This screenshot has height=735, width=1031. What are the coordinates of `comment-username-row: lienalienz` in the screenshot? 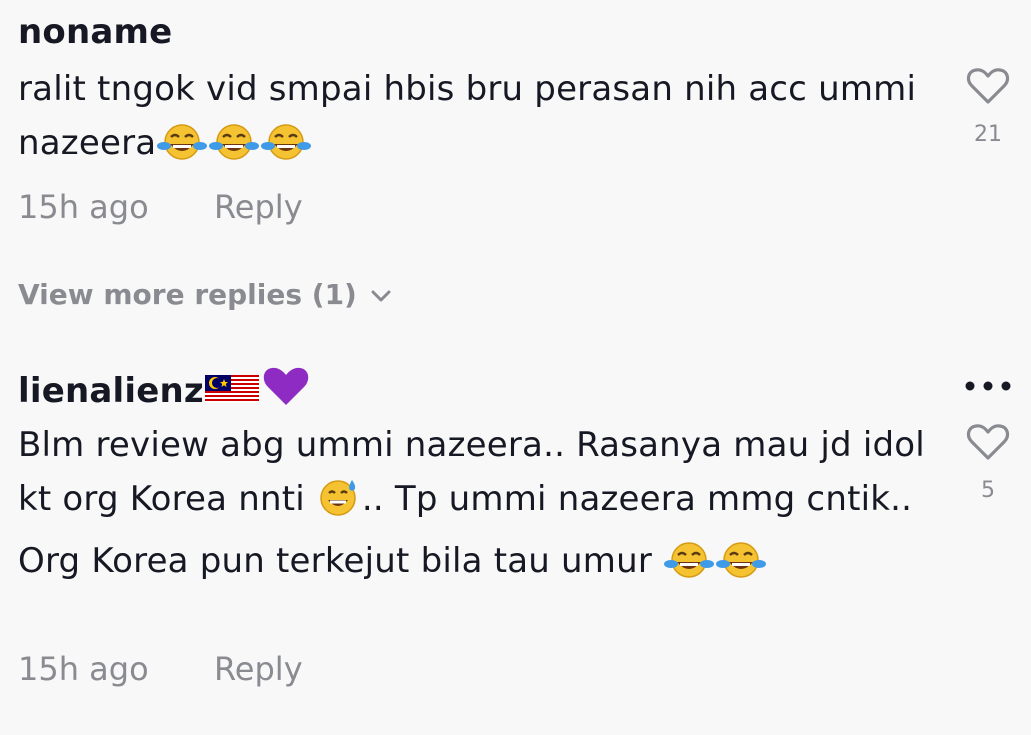 It's located at (165, 390).